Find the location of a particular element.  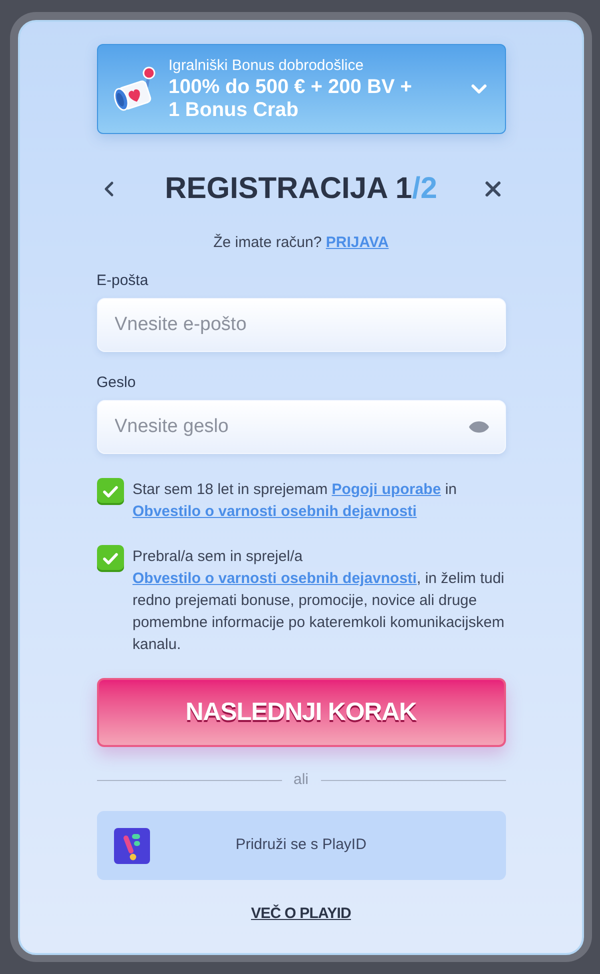

exclamation-app-icon is located at coordinates (132, 846).